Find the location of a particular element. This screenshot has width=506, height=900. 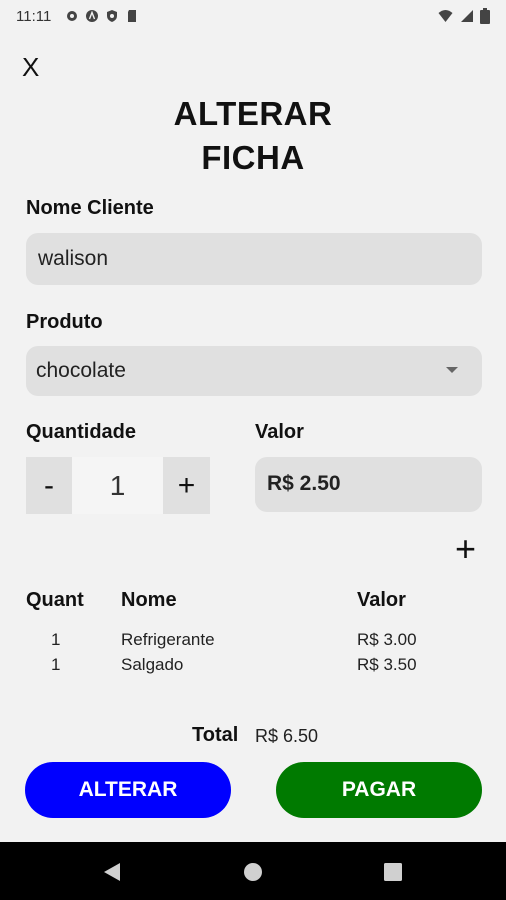

column-header-nome: Nome is located at coordinates (149, 600).